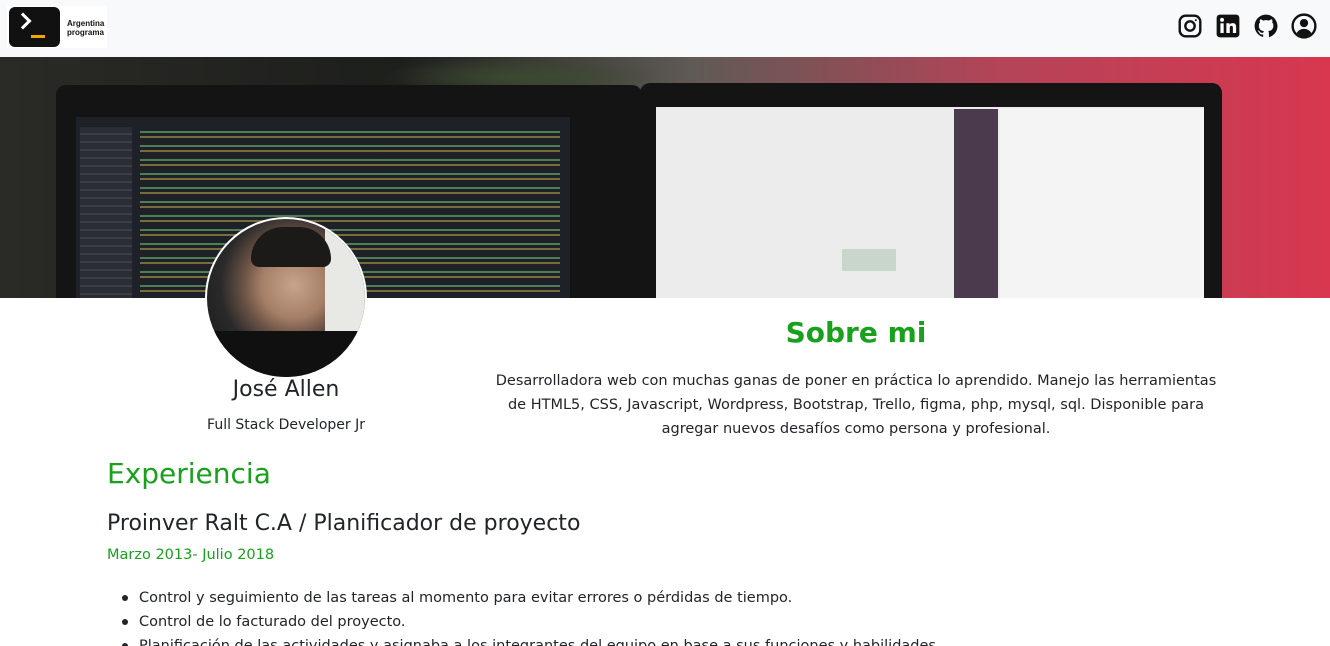  I want to click on list-item: Control de lo facturado del proyecto., so click(680, 622).